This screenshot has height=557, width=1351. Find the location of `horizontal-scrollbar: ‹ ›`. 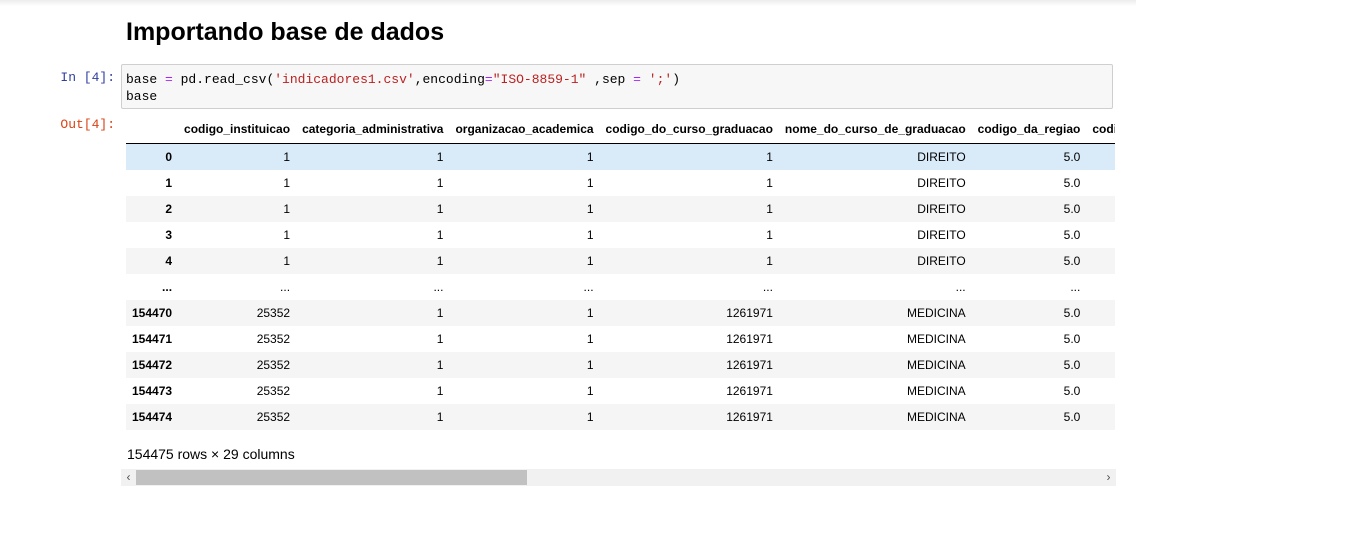

horizontal-scrollbar: ‹ › is located at coordinates (618, 477).